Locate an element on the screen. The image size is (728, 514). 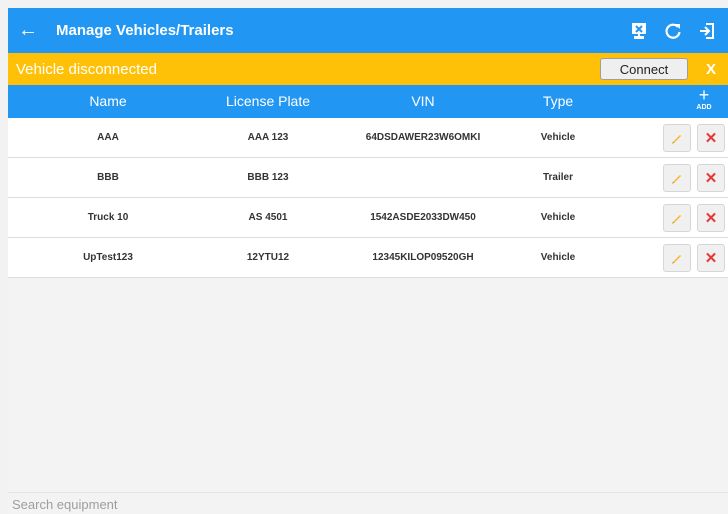
appbar-actions is located at coordinates (675, 30).